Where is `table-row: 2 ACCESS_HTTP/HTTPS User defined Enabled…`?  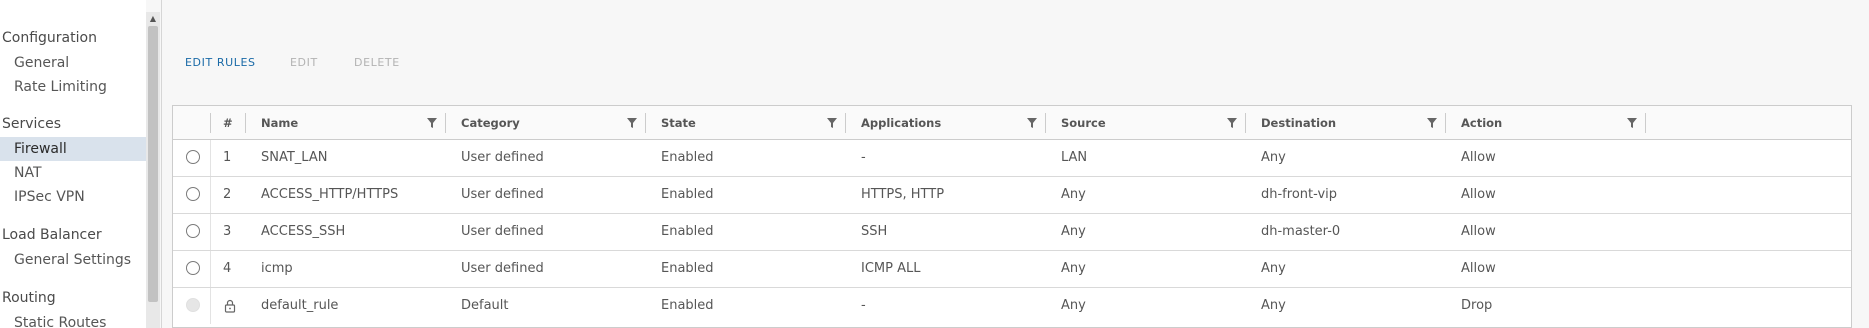
table-row: 2 ACCESS_HTTP/HTTPS User defined Enabled… is located at coordinates (1012, 195).